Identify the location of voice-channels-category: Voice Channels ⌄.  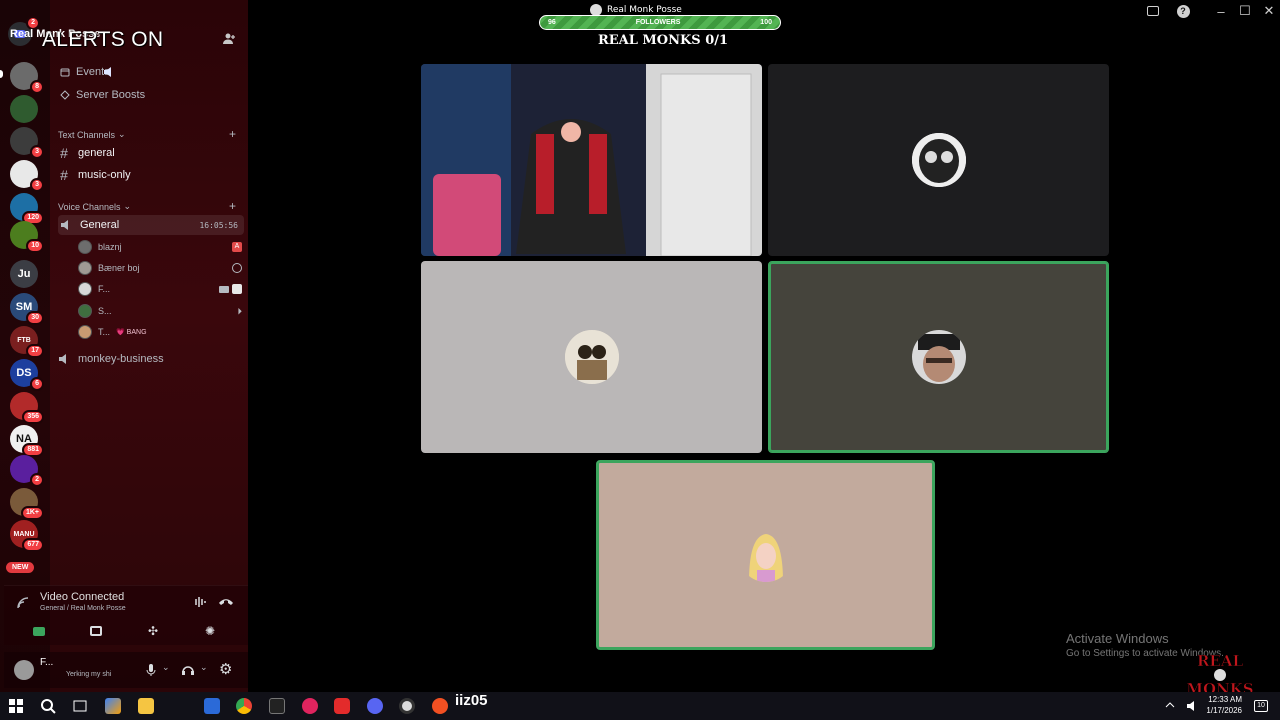
(94, 206).